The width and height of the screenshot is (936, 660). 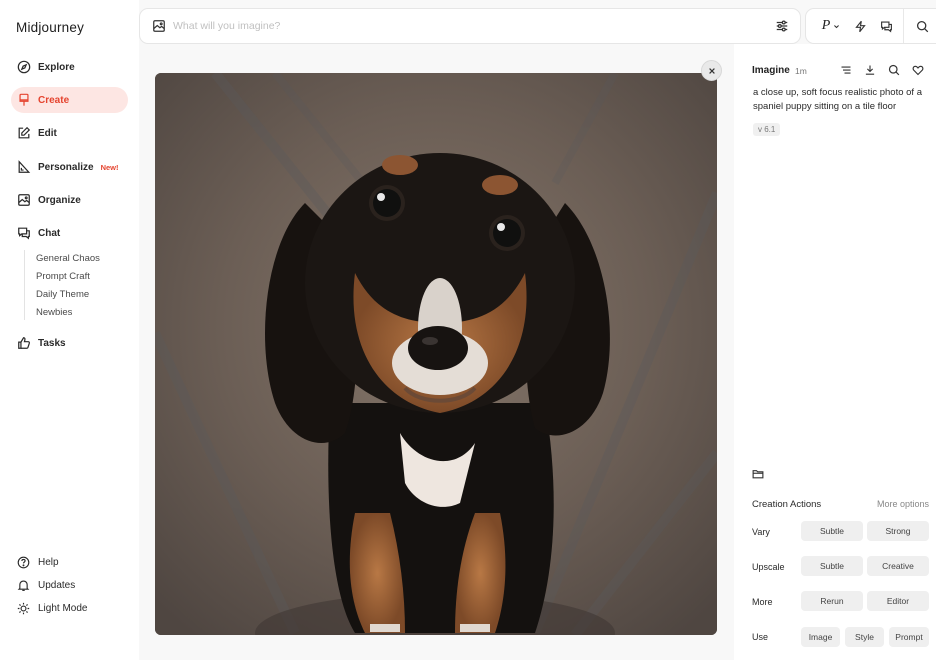 I want to click on download-icon, so click(x=870, y=70).